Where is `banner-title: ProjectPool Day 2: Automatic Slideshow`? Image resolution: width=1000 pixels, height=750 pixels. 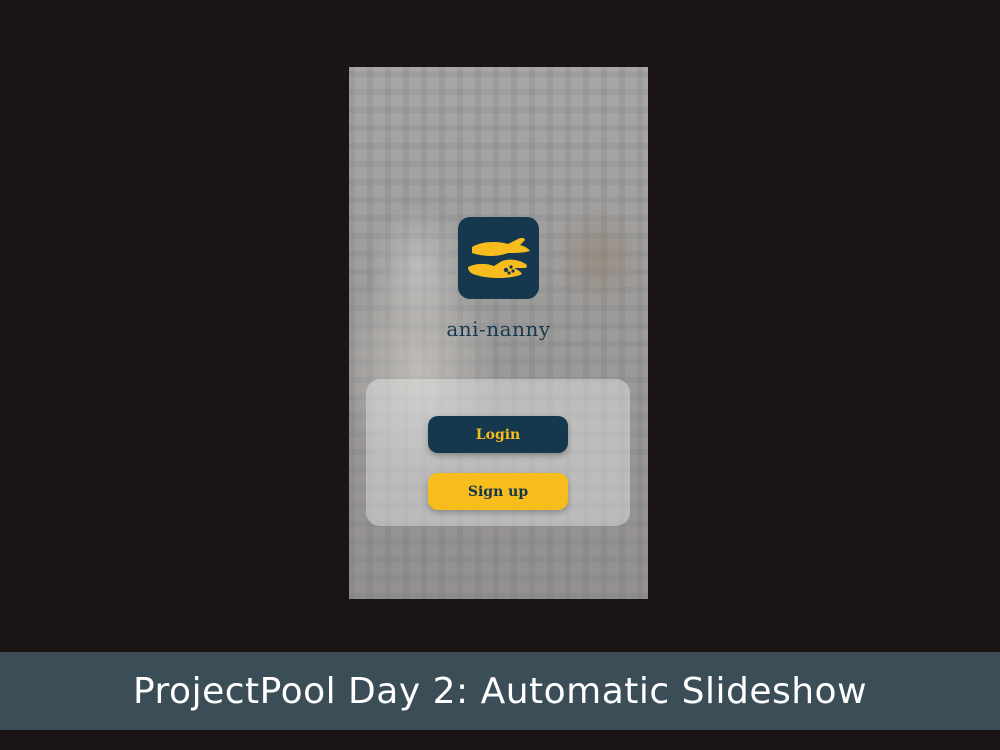
banner-title: ProjectPool Day 2: Automatic Slideshow is located at coordinates (500, 691).